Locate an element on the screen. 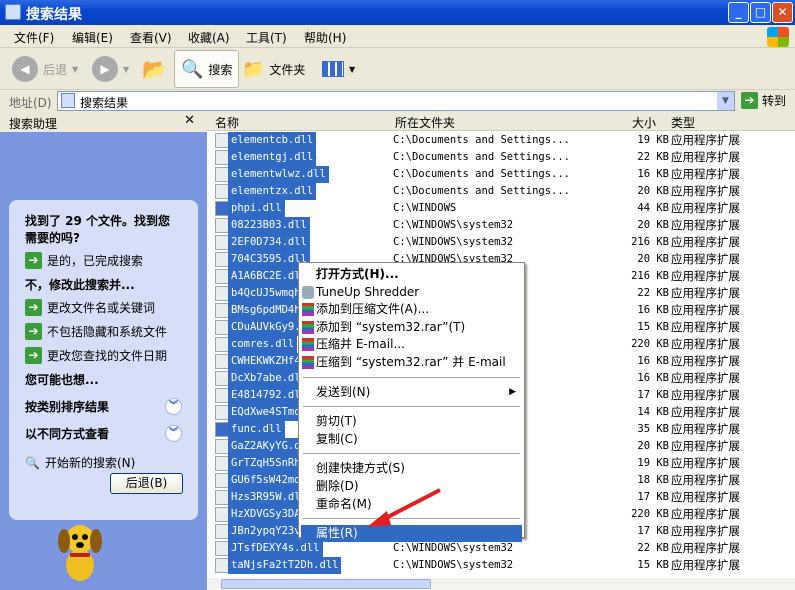  horizontal-scrollbar is located at coordinates (501, 584).